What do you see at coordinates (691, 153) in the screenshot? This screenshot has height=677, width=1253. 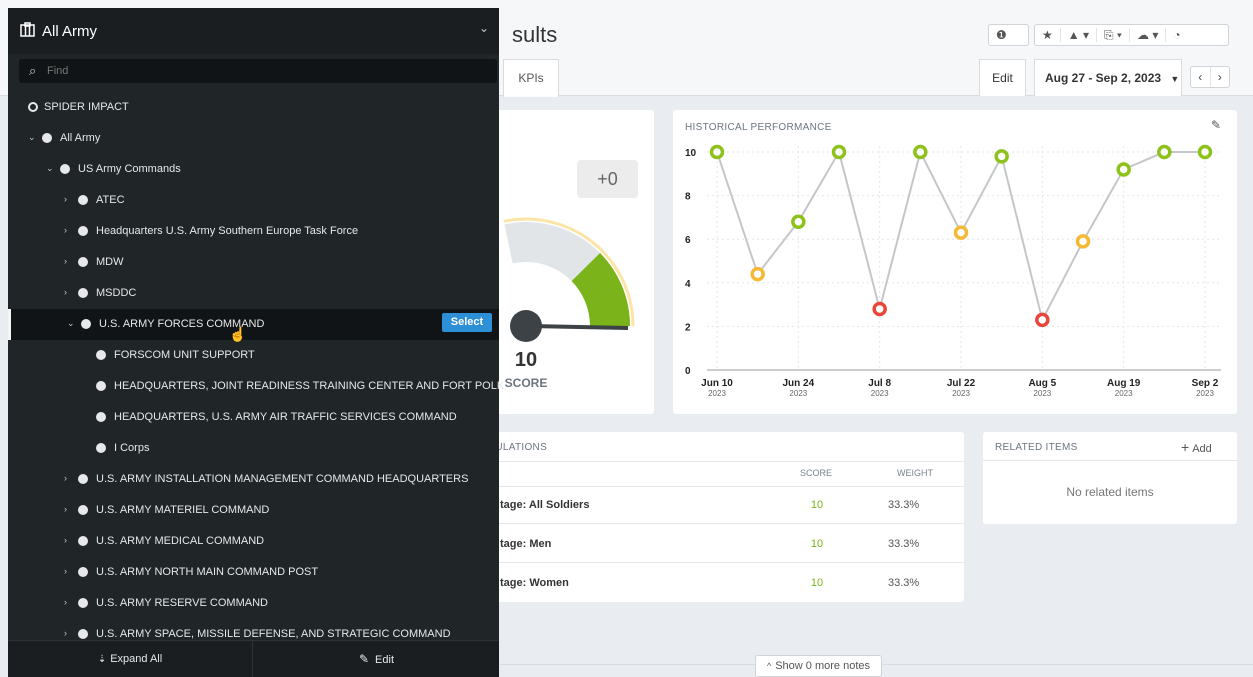 I see `y-tick-label: 10` at bounding box center [691, 153].